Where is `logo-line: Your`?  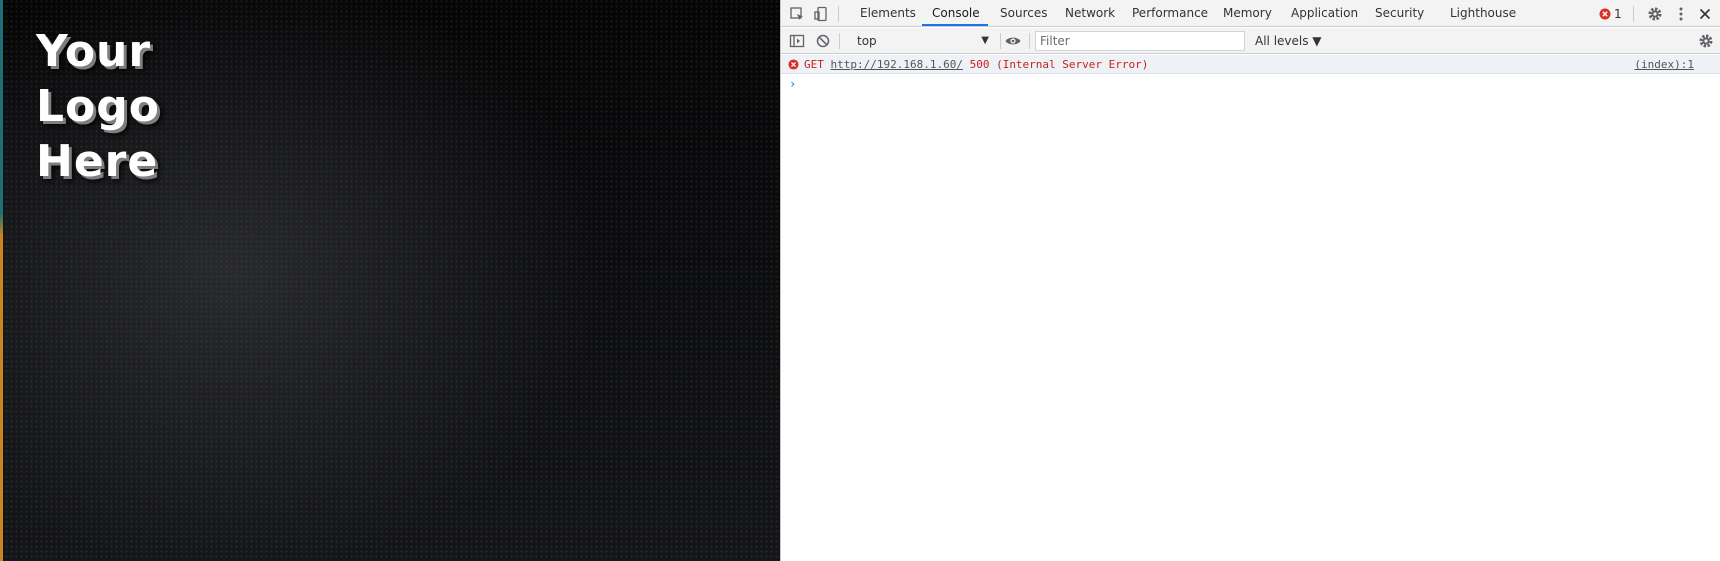
logo-line: Your is located at coordinates (94, 51).